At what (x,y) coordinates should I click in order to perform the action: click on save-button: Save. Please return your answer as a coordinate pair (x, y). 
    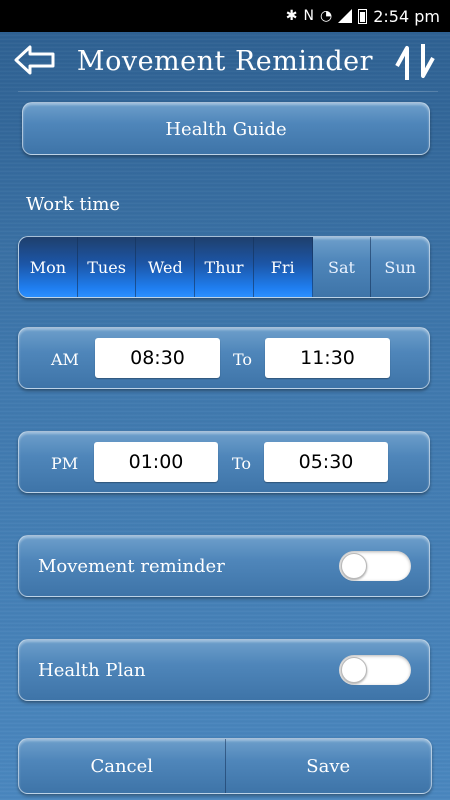
    Looking at the image, I should click on (329, 766).